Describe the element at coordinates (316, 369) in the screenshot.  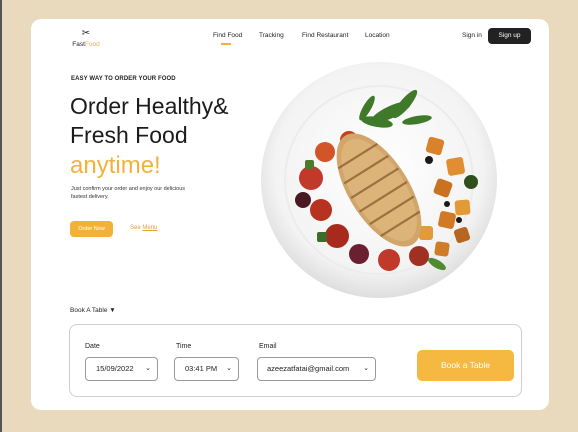
I see `email-select: azeezatfatai@gmail.com ⌄` at that location.